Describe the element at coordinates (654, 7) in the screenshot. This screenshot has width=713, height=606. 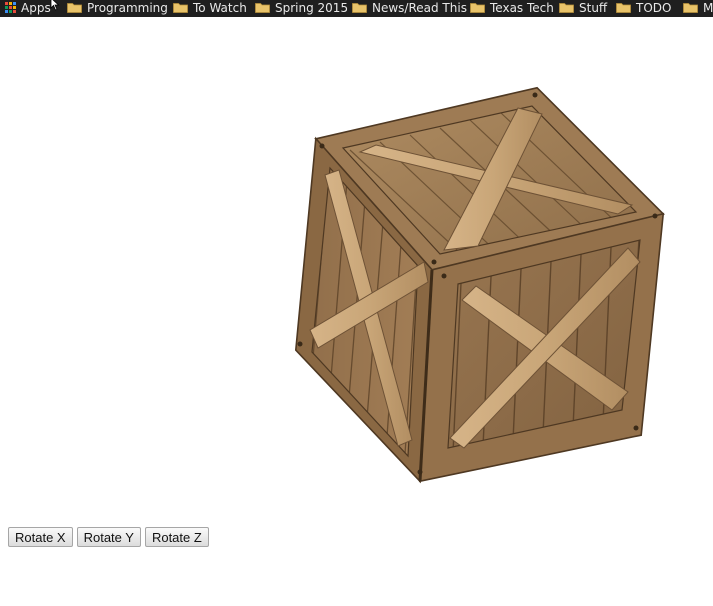
I see `bookmark-folder-label: TODO` at that location.